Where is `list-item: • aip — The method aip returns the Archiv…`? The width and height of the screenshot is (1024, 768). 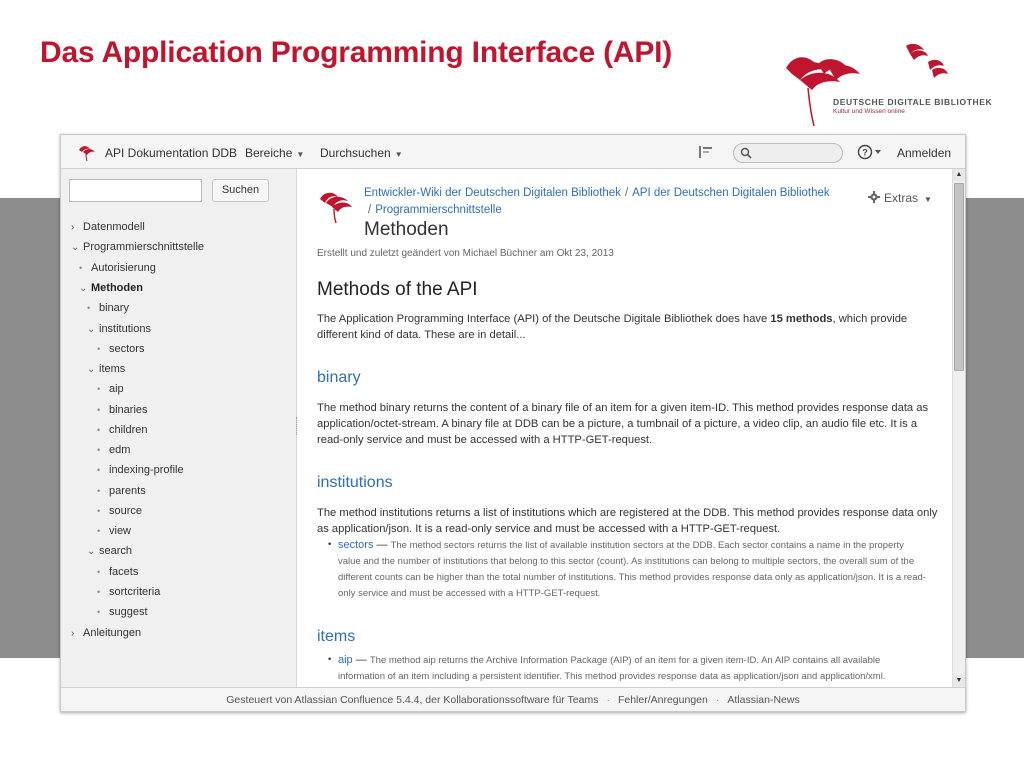
list-item: • aip — The method aip returns the Archiv… is located at coordinates (628, 668).